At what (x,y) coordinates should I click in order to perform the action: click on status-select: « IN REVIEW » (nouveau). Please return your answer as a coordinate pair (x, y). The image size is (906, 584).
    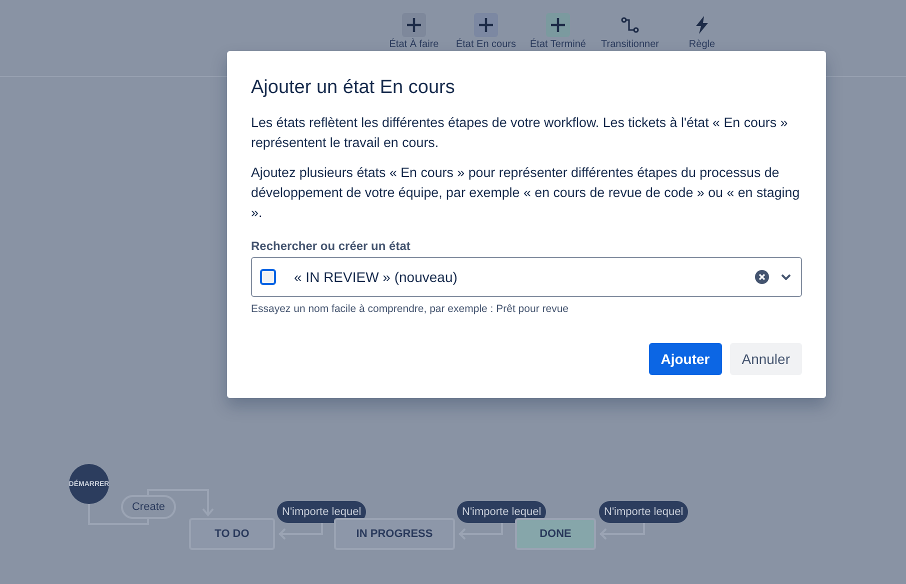
    Looking at the image, I should click on (526, 277).